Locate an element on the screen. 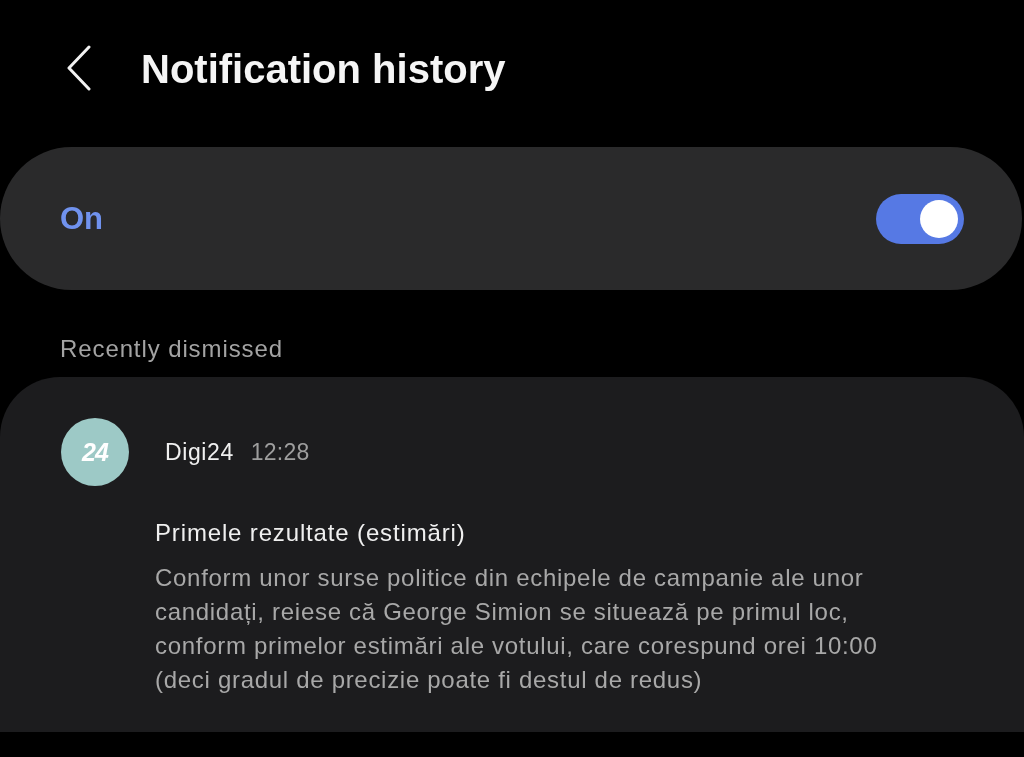 The image size is (1024, 757). notification-time: 12:28 is located at coordinates (280, 452).